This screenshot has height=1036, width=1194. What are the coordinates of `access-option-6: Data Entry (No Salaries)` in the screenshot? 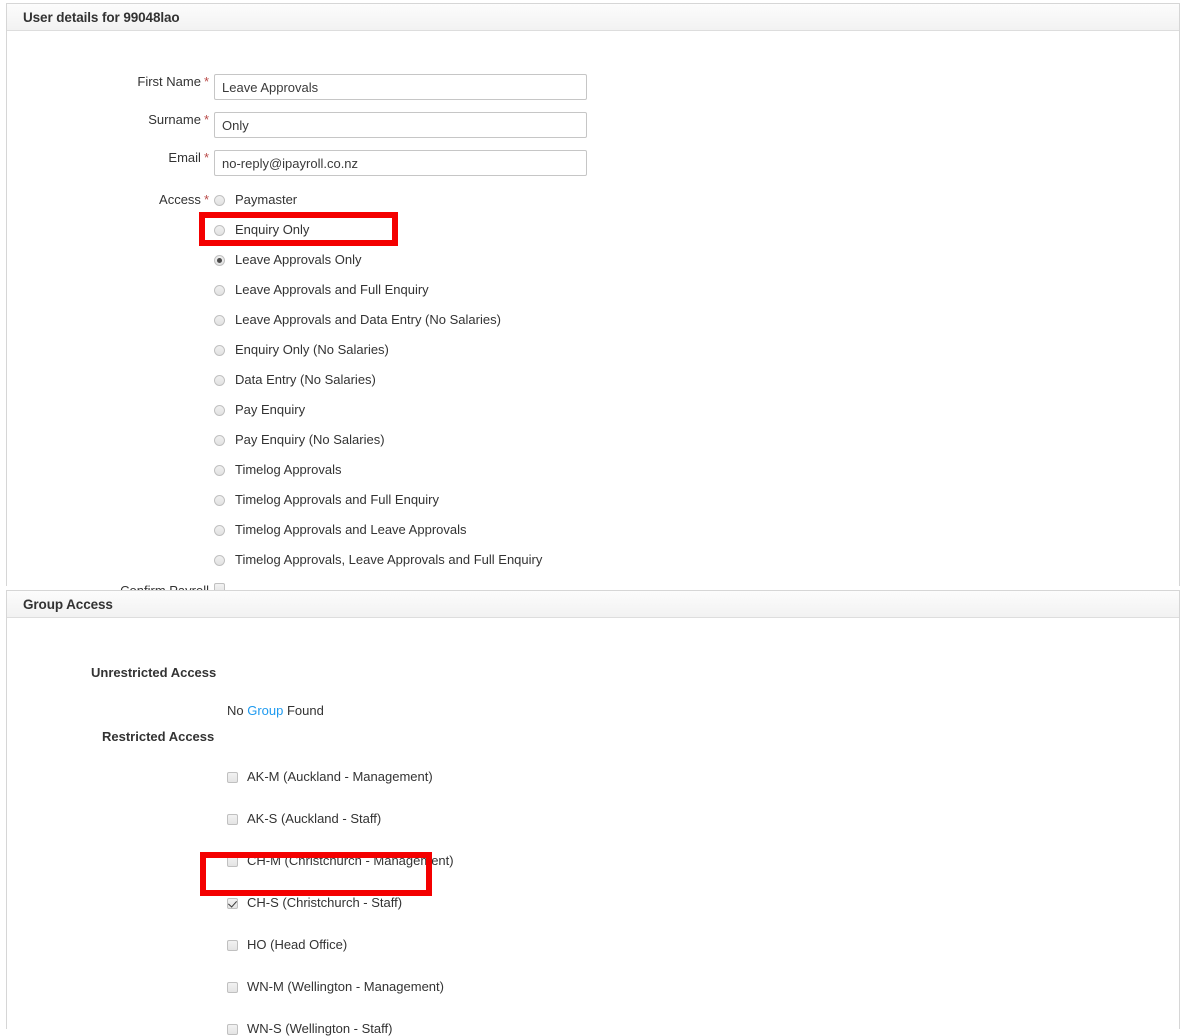 It's located at (378, 380).